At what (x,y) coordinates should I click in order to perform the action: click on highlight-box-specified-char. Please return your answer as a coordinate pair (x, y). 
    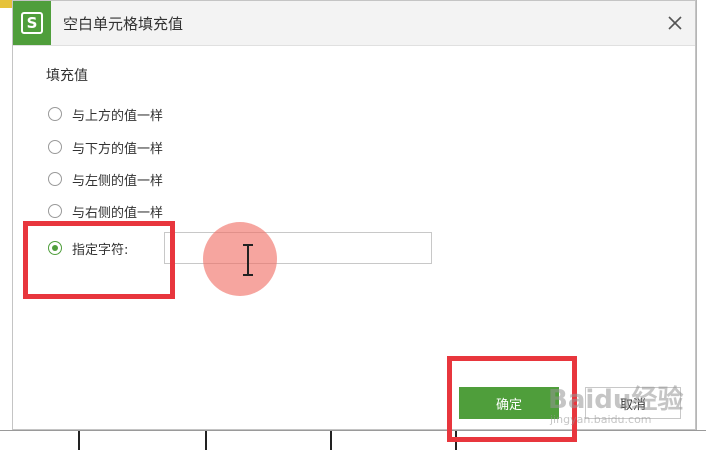
    Looking at the image, I should click on (99, 260).